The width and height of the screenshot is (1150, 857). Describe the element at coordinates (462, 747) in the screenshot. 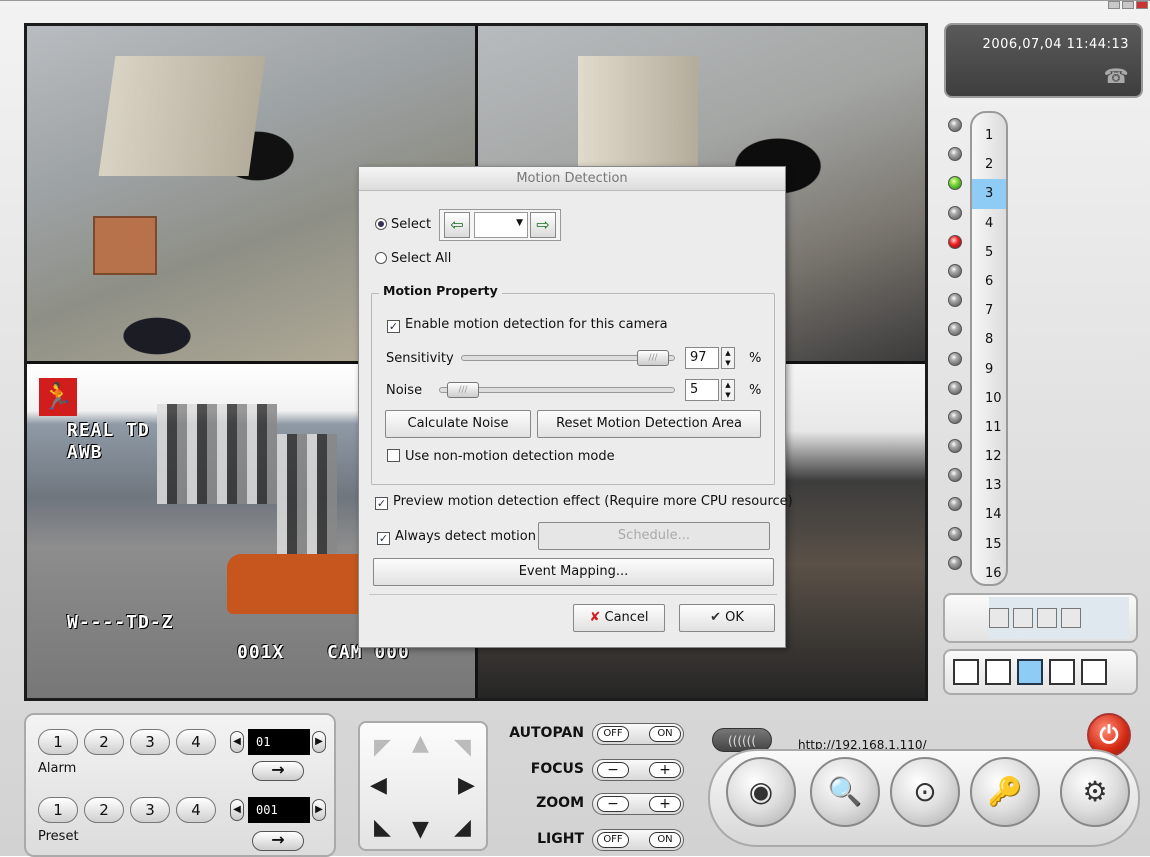

I see `ptz-up-right-icon: ◥` at that location.